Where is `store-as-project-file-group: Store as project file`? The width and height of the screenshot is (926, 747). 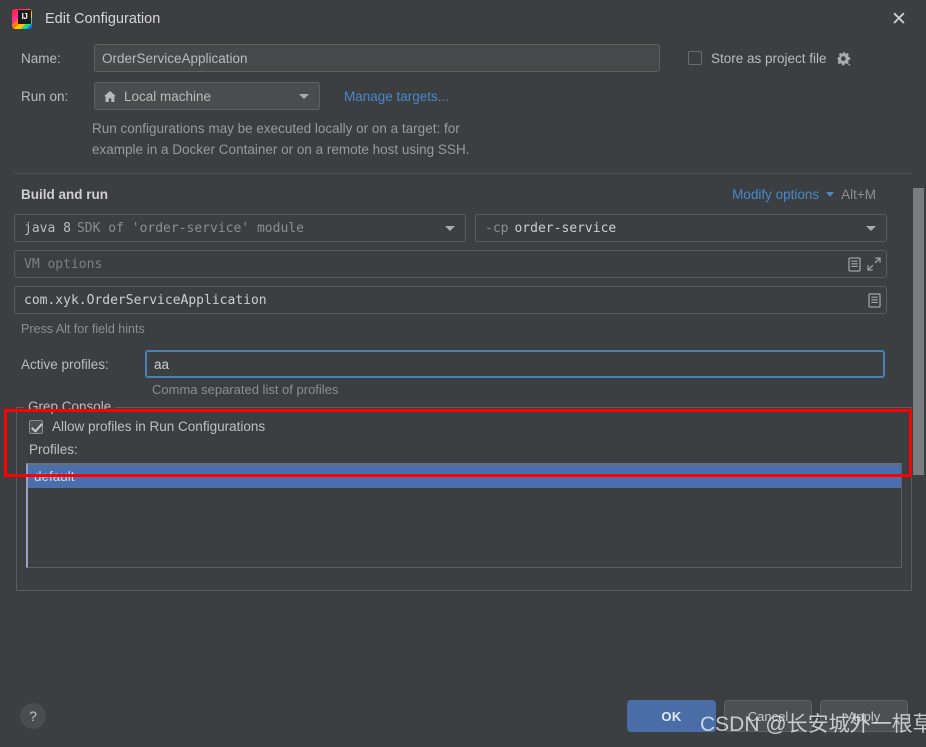 store-as-project-file-group: Store as project file is located at coordinates (770, 58).